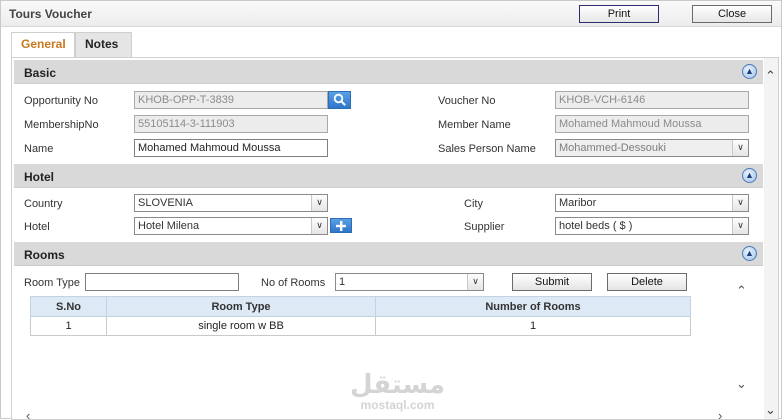 This screenshot has height=420, width=782. What do you see at coordinates (61, 125) in the screenshot?
I see `membership-label: MembershipNo` at bounding box center [61, 125].